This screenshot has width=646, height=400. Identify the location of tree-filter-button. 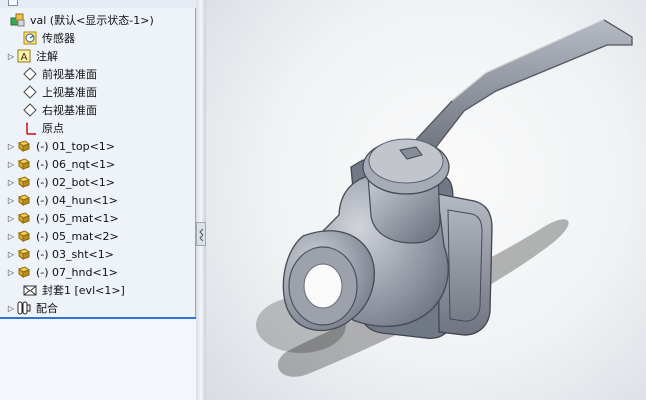
(13, 3).